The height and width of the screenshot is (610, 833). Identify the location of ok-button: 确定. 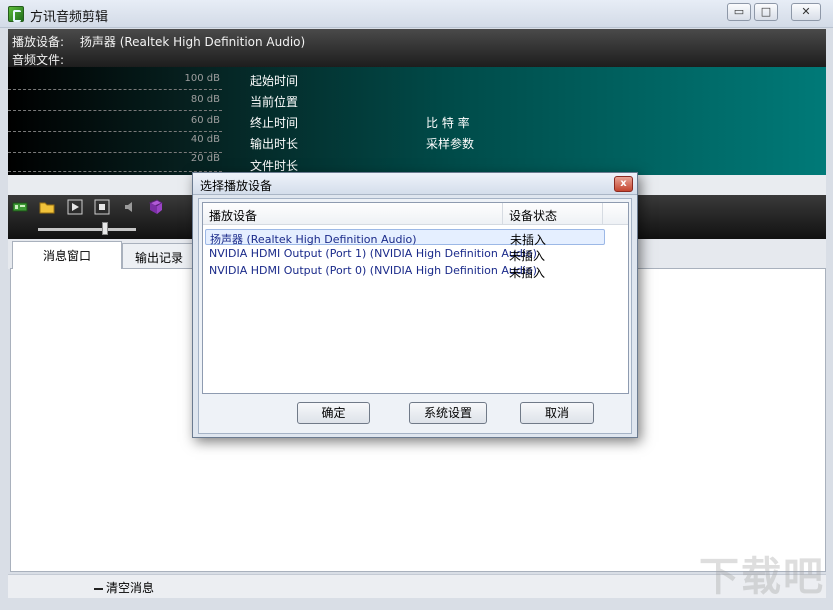
(333, 413).